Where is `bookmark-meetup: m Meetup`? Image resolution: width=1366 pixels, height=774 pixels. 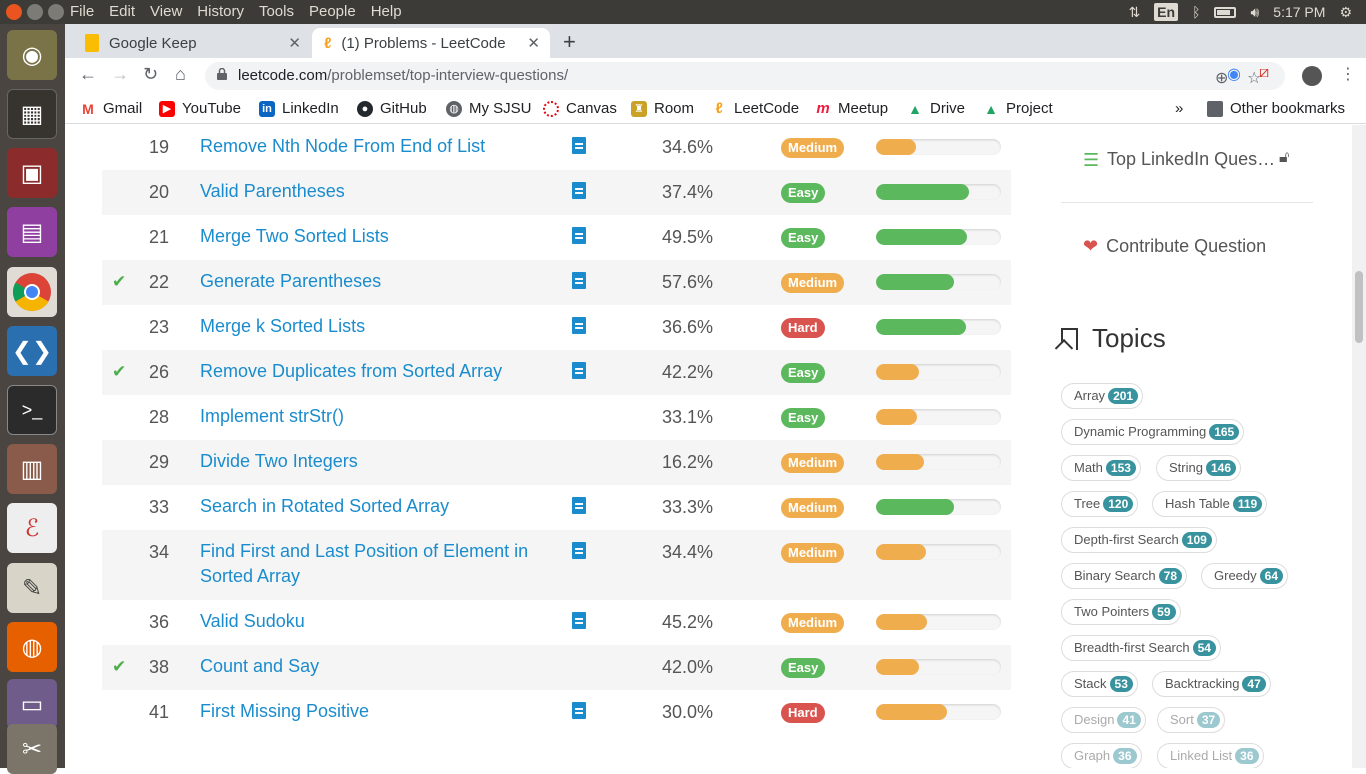 bookmark-meetup: m Meetup is located at coordinates (851, 108).